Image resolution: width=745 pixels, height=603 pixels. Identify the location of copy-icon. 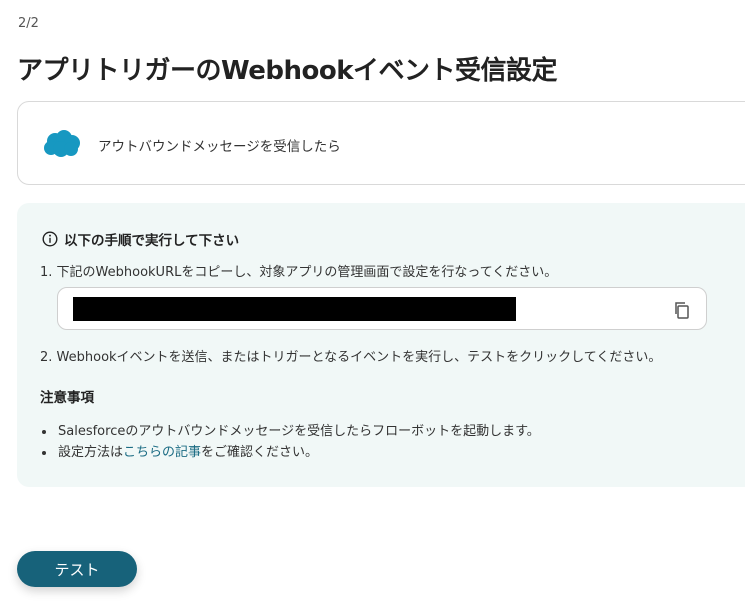
(682, 310).